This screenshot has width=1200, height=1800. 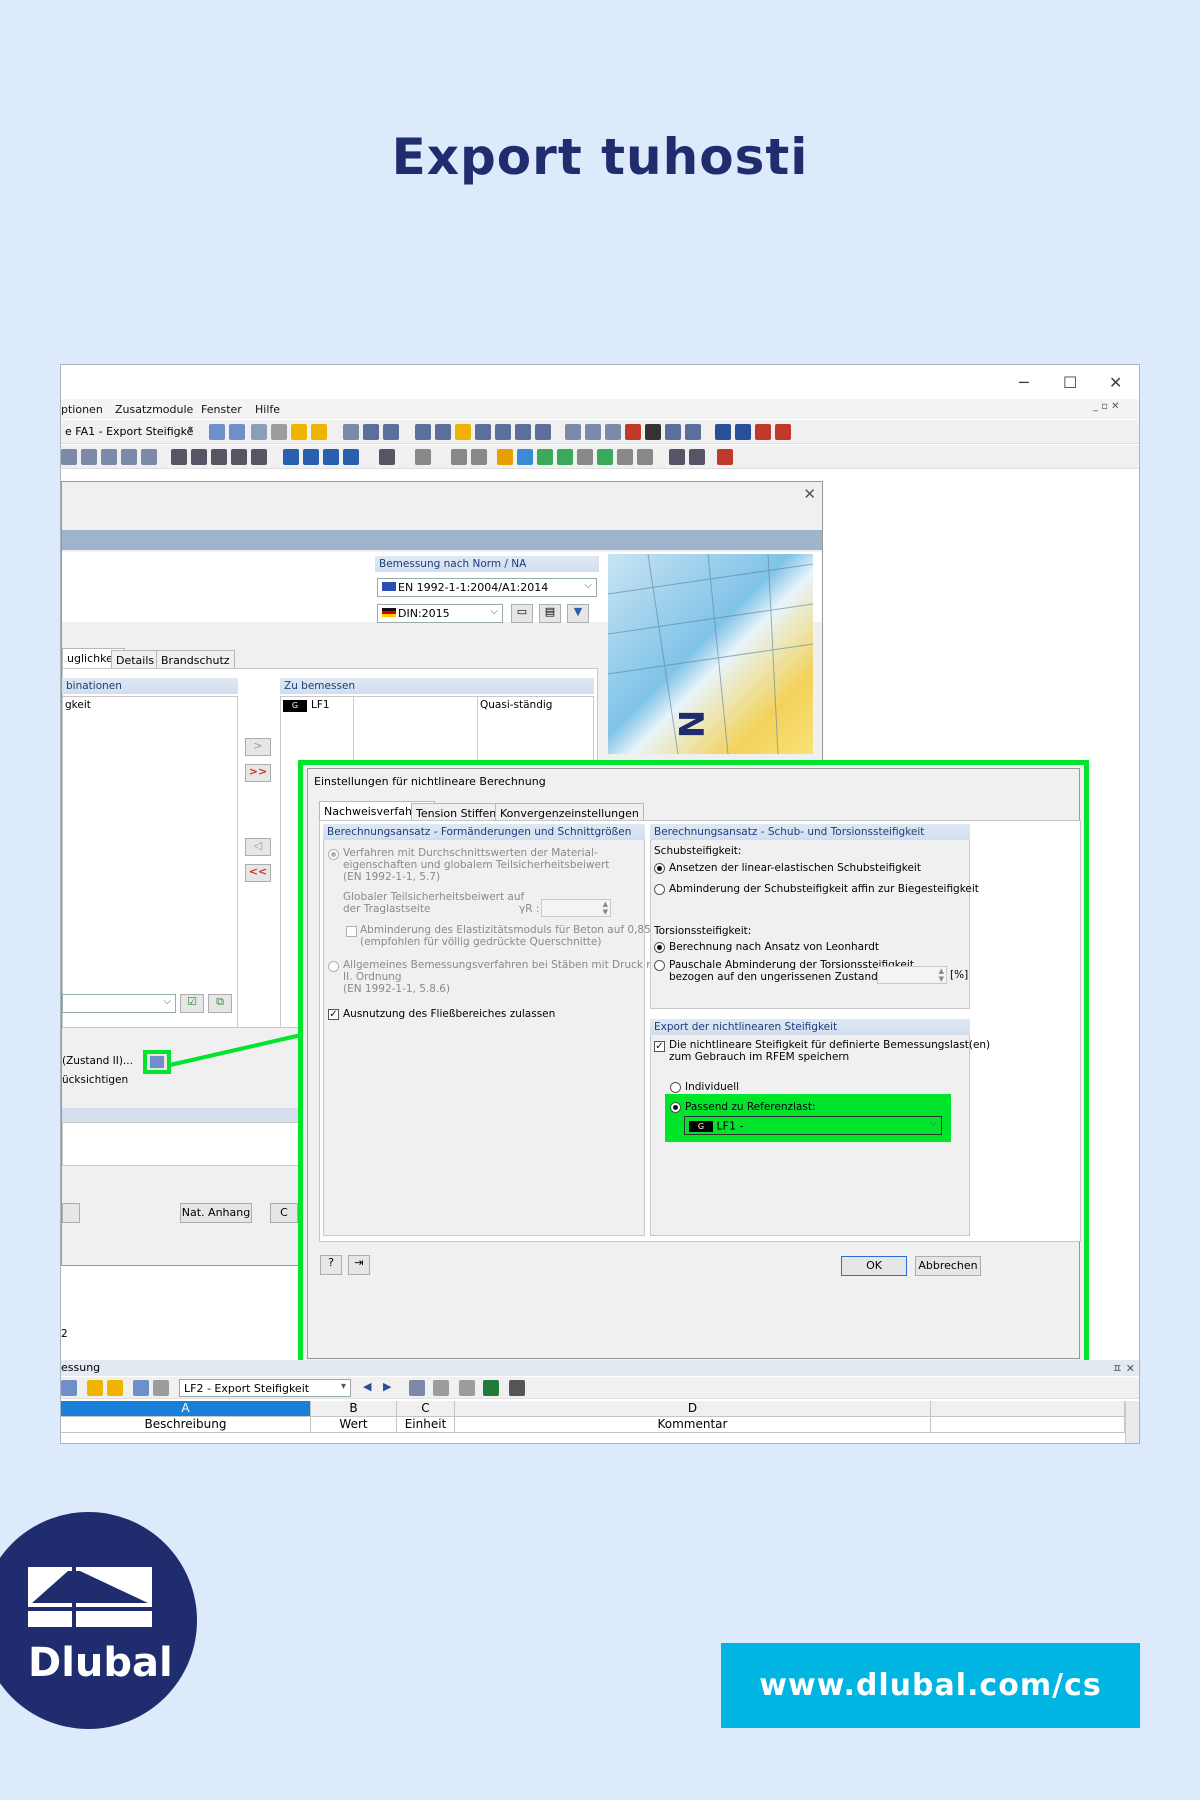 I want to click on side-number: 2, so click(x=64, y=1334).